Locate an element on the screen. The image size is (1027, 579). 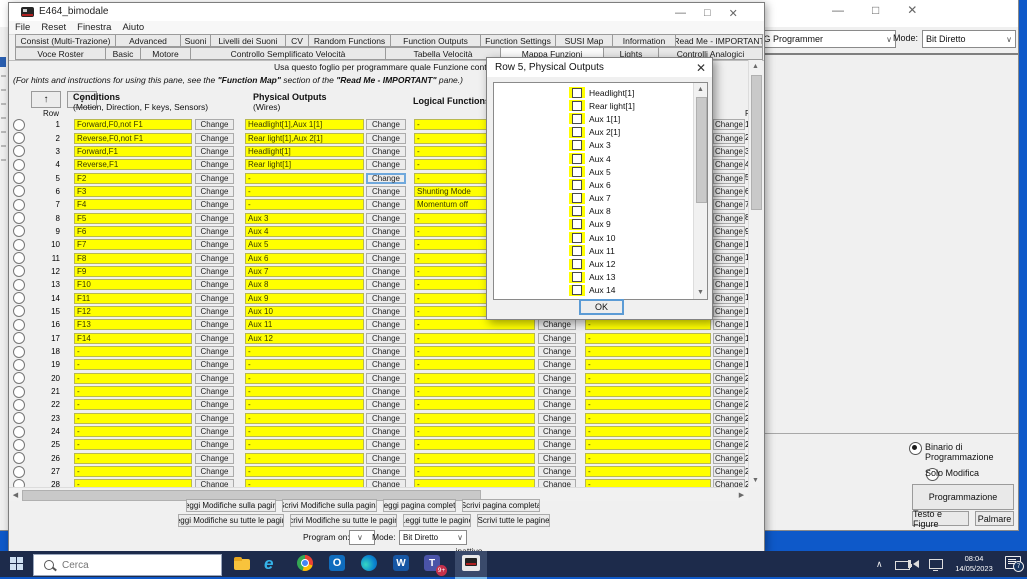
tab-livelli-dei-suoni: Livelli dei Suoni is located at coordinates (248, 40).